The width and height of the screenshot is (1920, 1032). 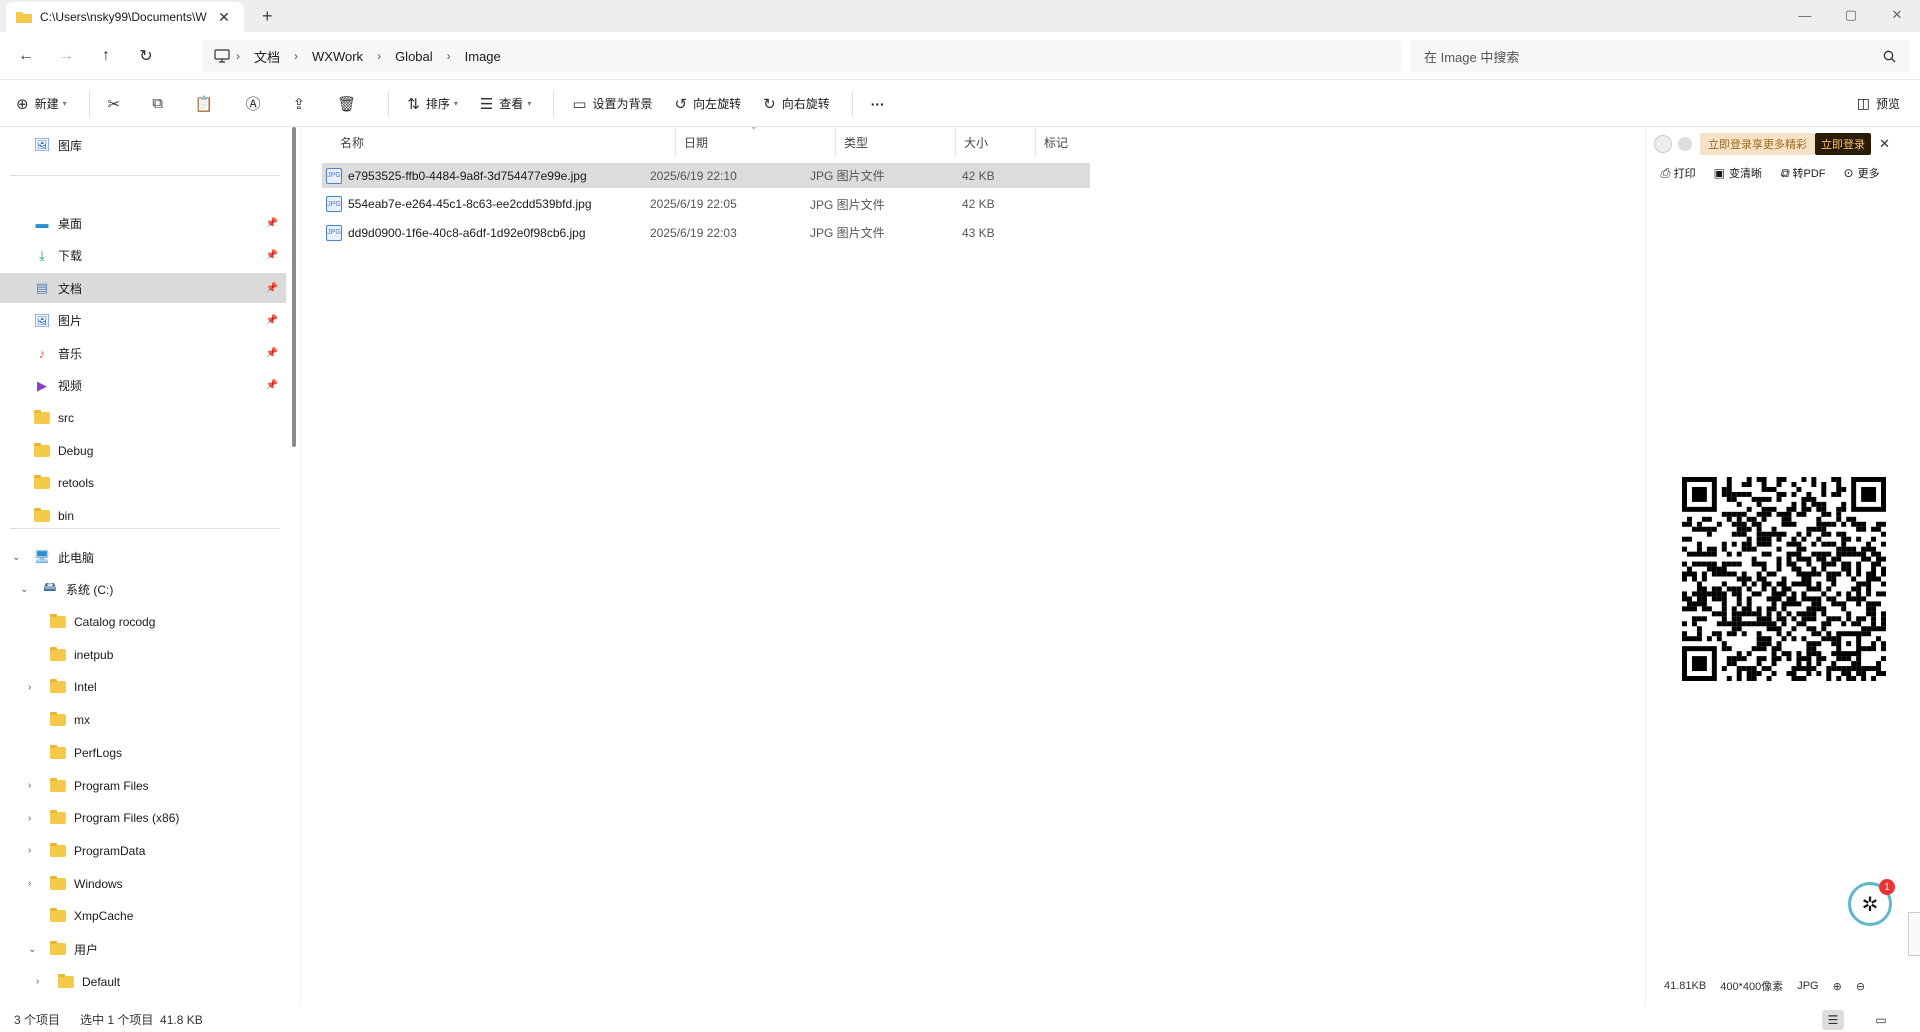 What do you see at coordinates (143, 483) in the screenshot?
I see `sidebar-item-9: retools` at bounding box center [143, 483].